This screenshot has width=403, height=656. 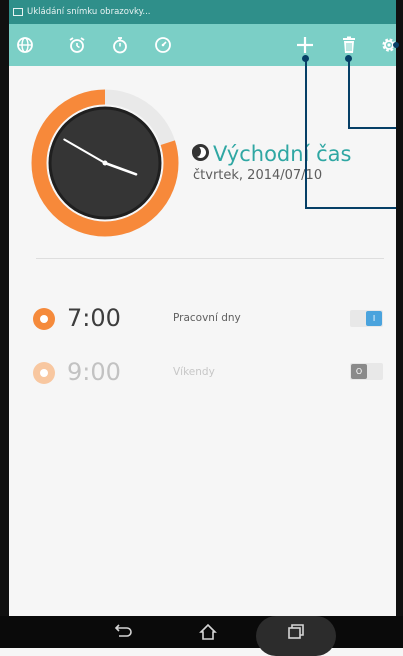 I want to click on navigation-bar, so click(x=201, y=636).